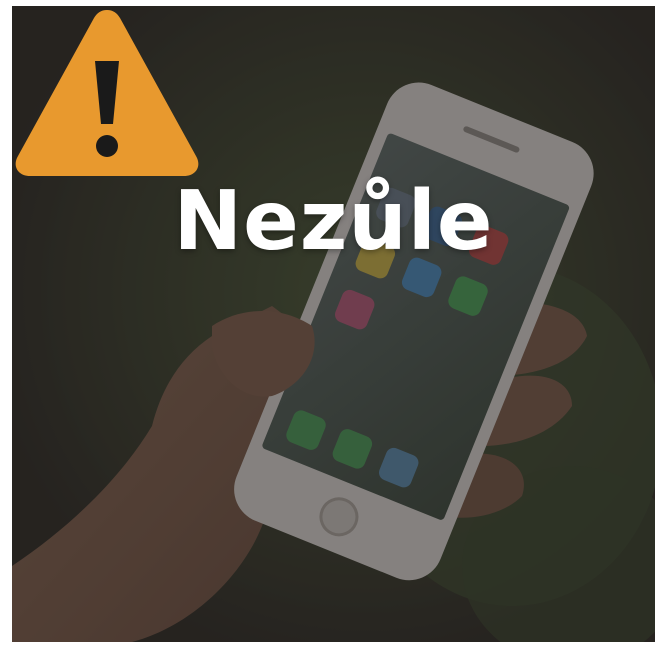 The height and width of the screenshot is (648, 658). What do you see at coordinates (333, 221) in the screenshot?
I see `headline: Nezůle` at bounding box center [333, 221].